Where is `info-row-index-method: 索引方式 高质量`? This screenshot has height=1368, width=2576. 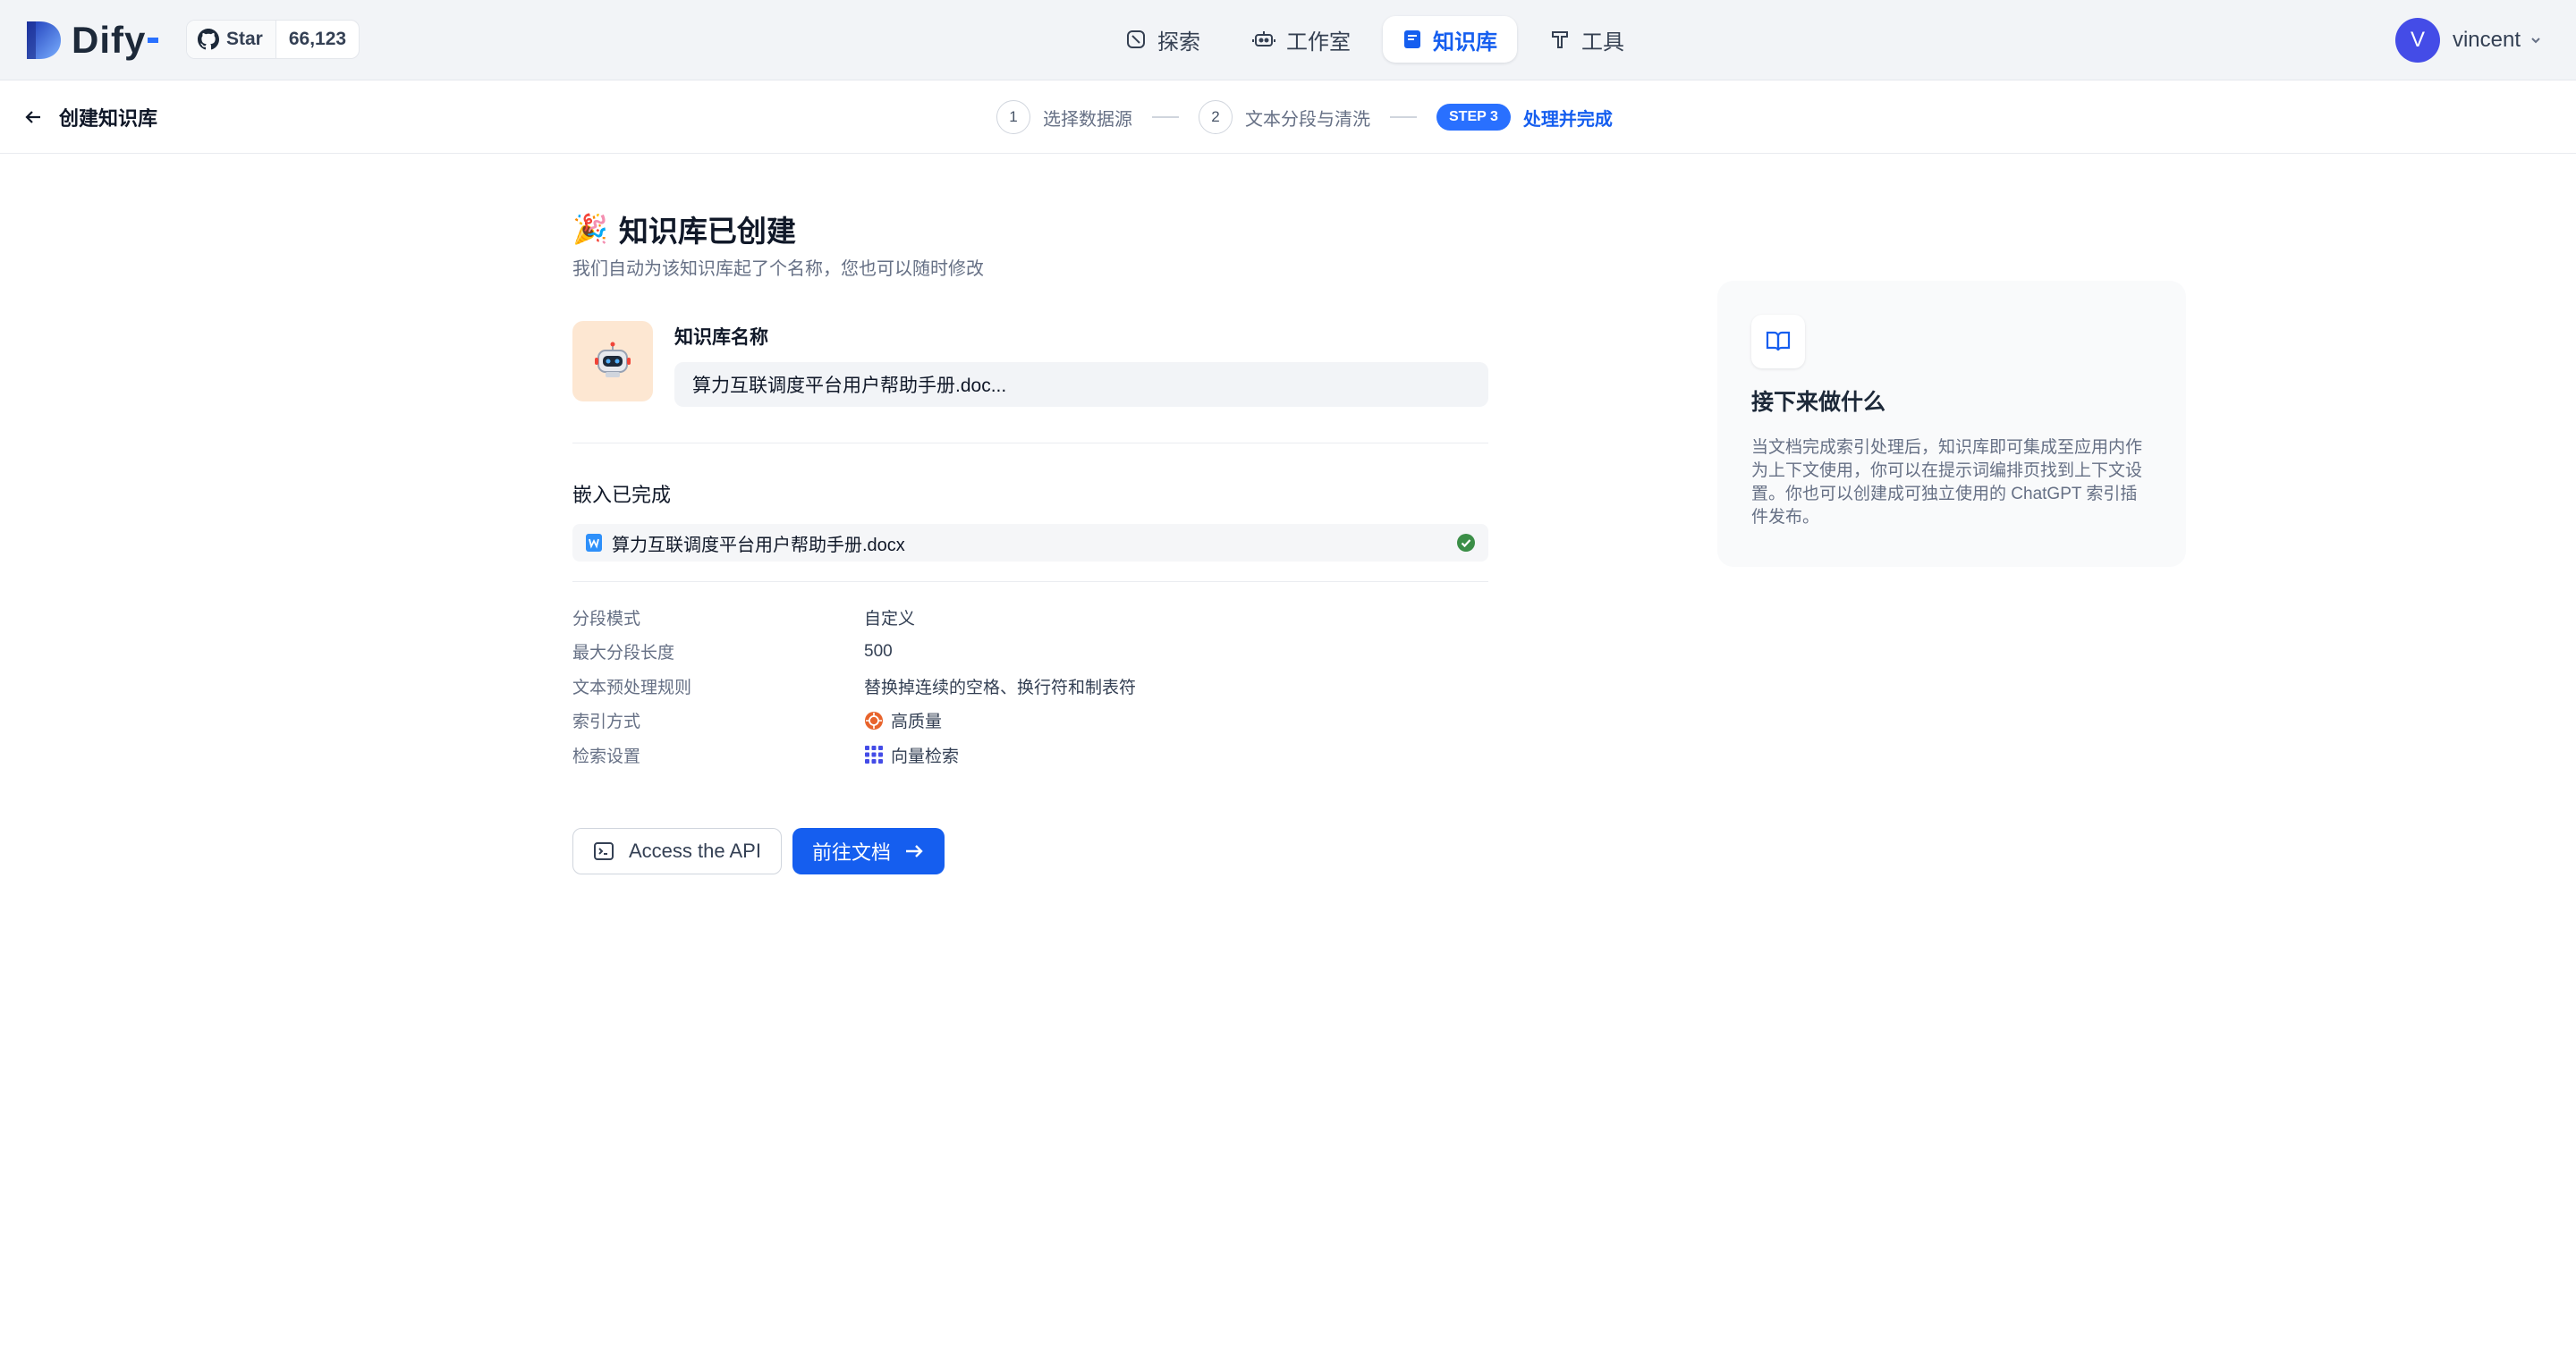
info-row-index-method: 索引方式 高质量 is located at coordinates (1030, 722).